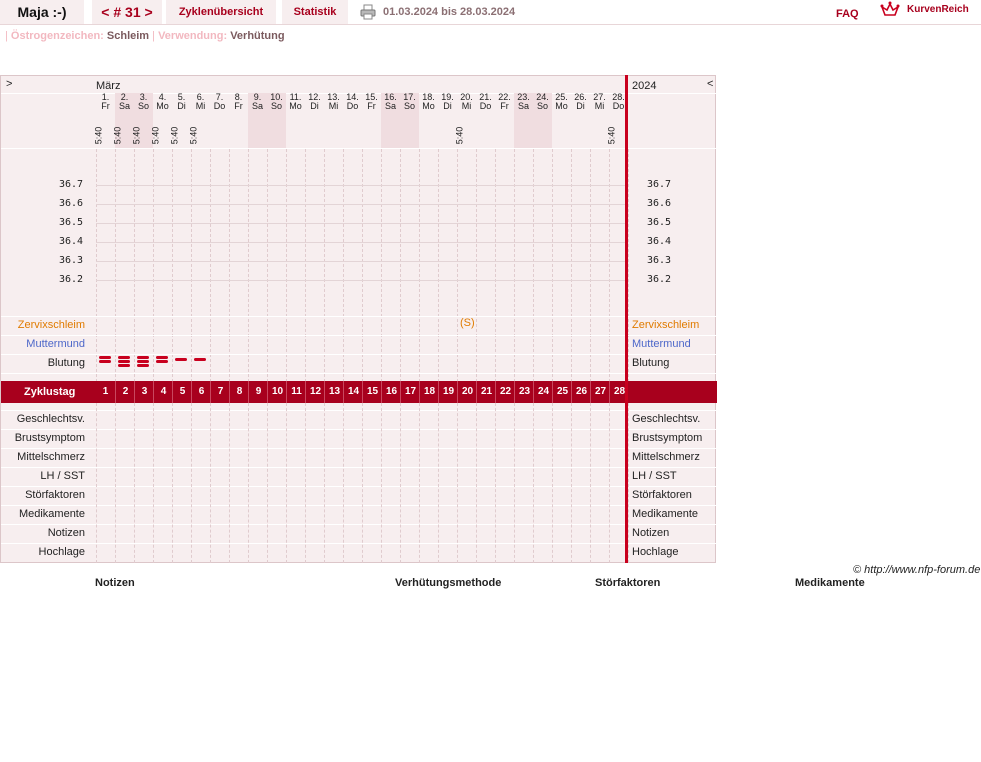  Describe the element at coordinates (352, 120) in the screenshot. I see `day-column-header: 14. Do` at that location.